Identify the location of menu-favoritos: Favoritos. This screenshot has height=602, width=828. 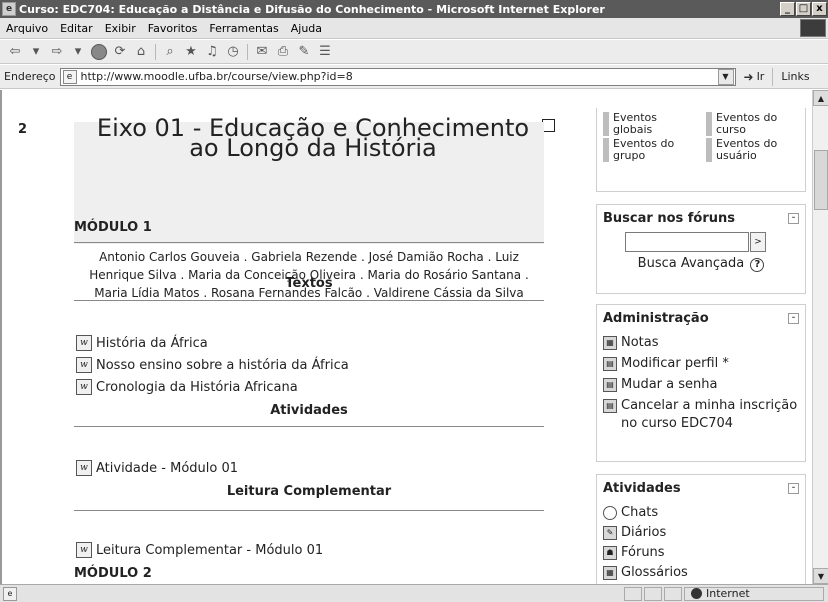
(173, 28).